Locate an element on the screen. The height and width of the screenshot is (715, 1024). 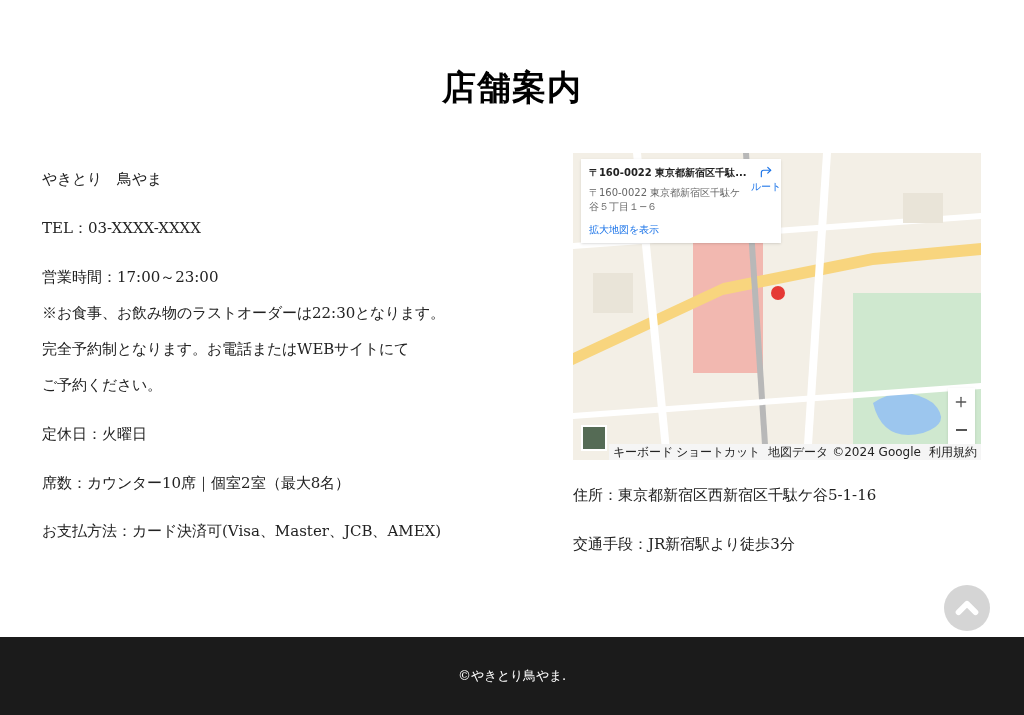
larger-map-link: 拡大地図を表示 is located at coordinates (680, 229).